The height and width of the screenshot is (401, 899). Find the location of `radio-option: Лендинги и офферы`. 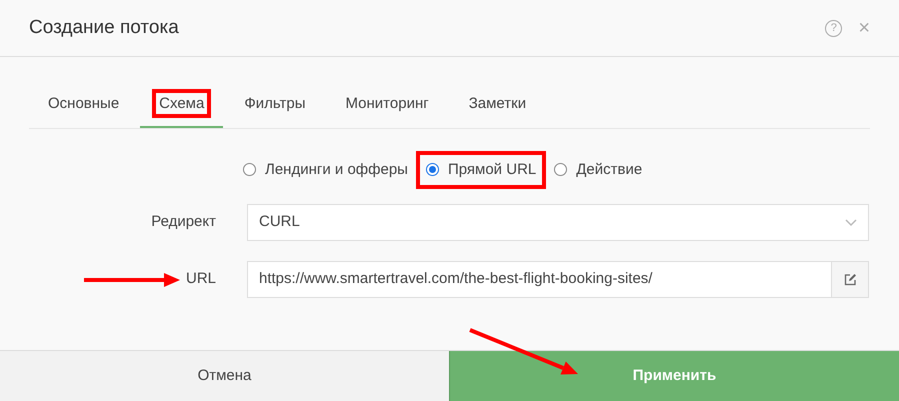

radio-option: Лендинги и офферы is located at coordinates (325, 169).